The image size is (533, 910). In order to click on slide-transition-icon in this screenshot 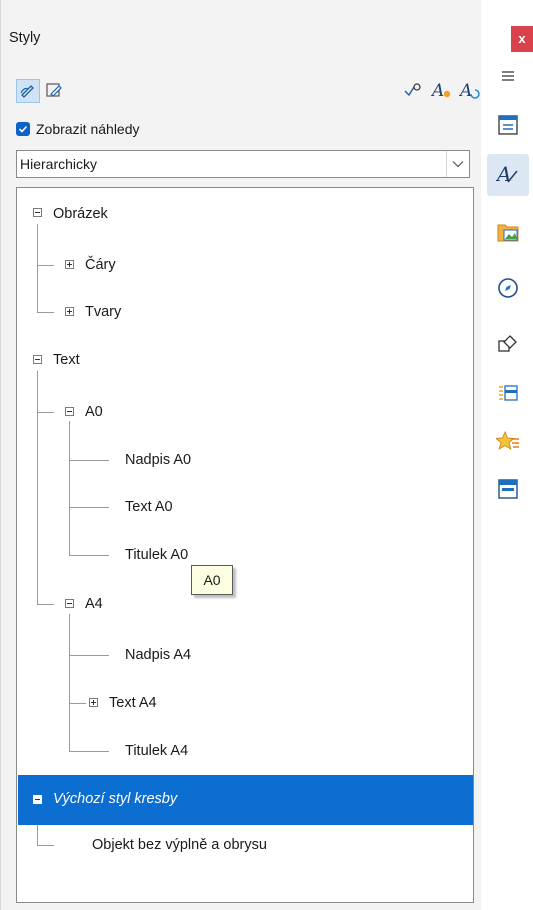, I will do `click(508, 394)`.